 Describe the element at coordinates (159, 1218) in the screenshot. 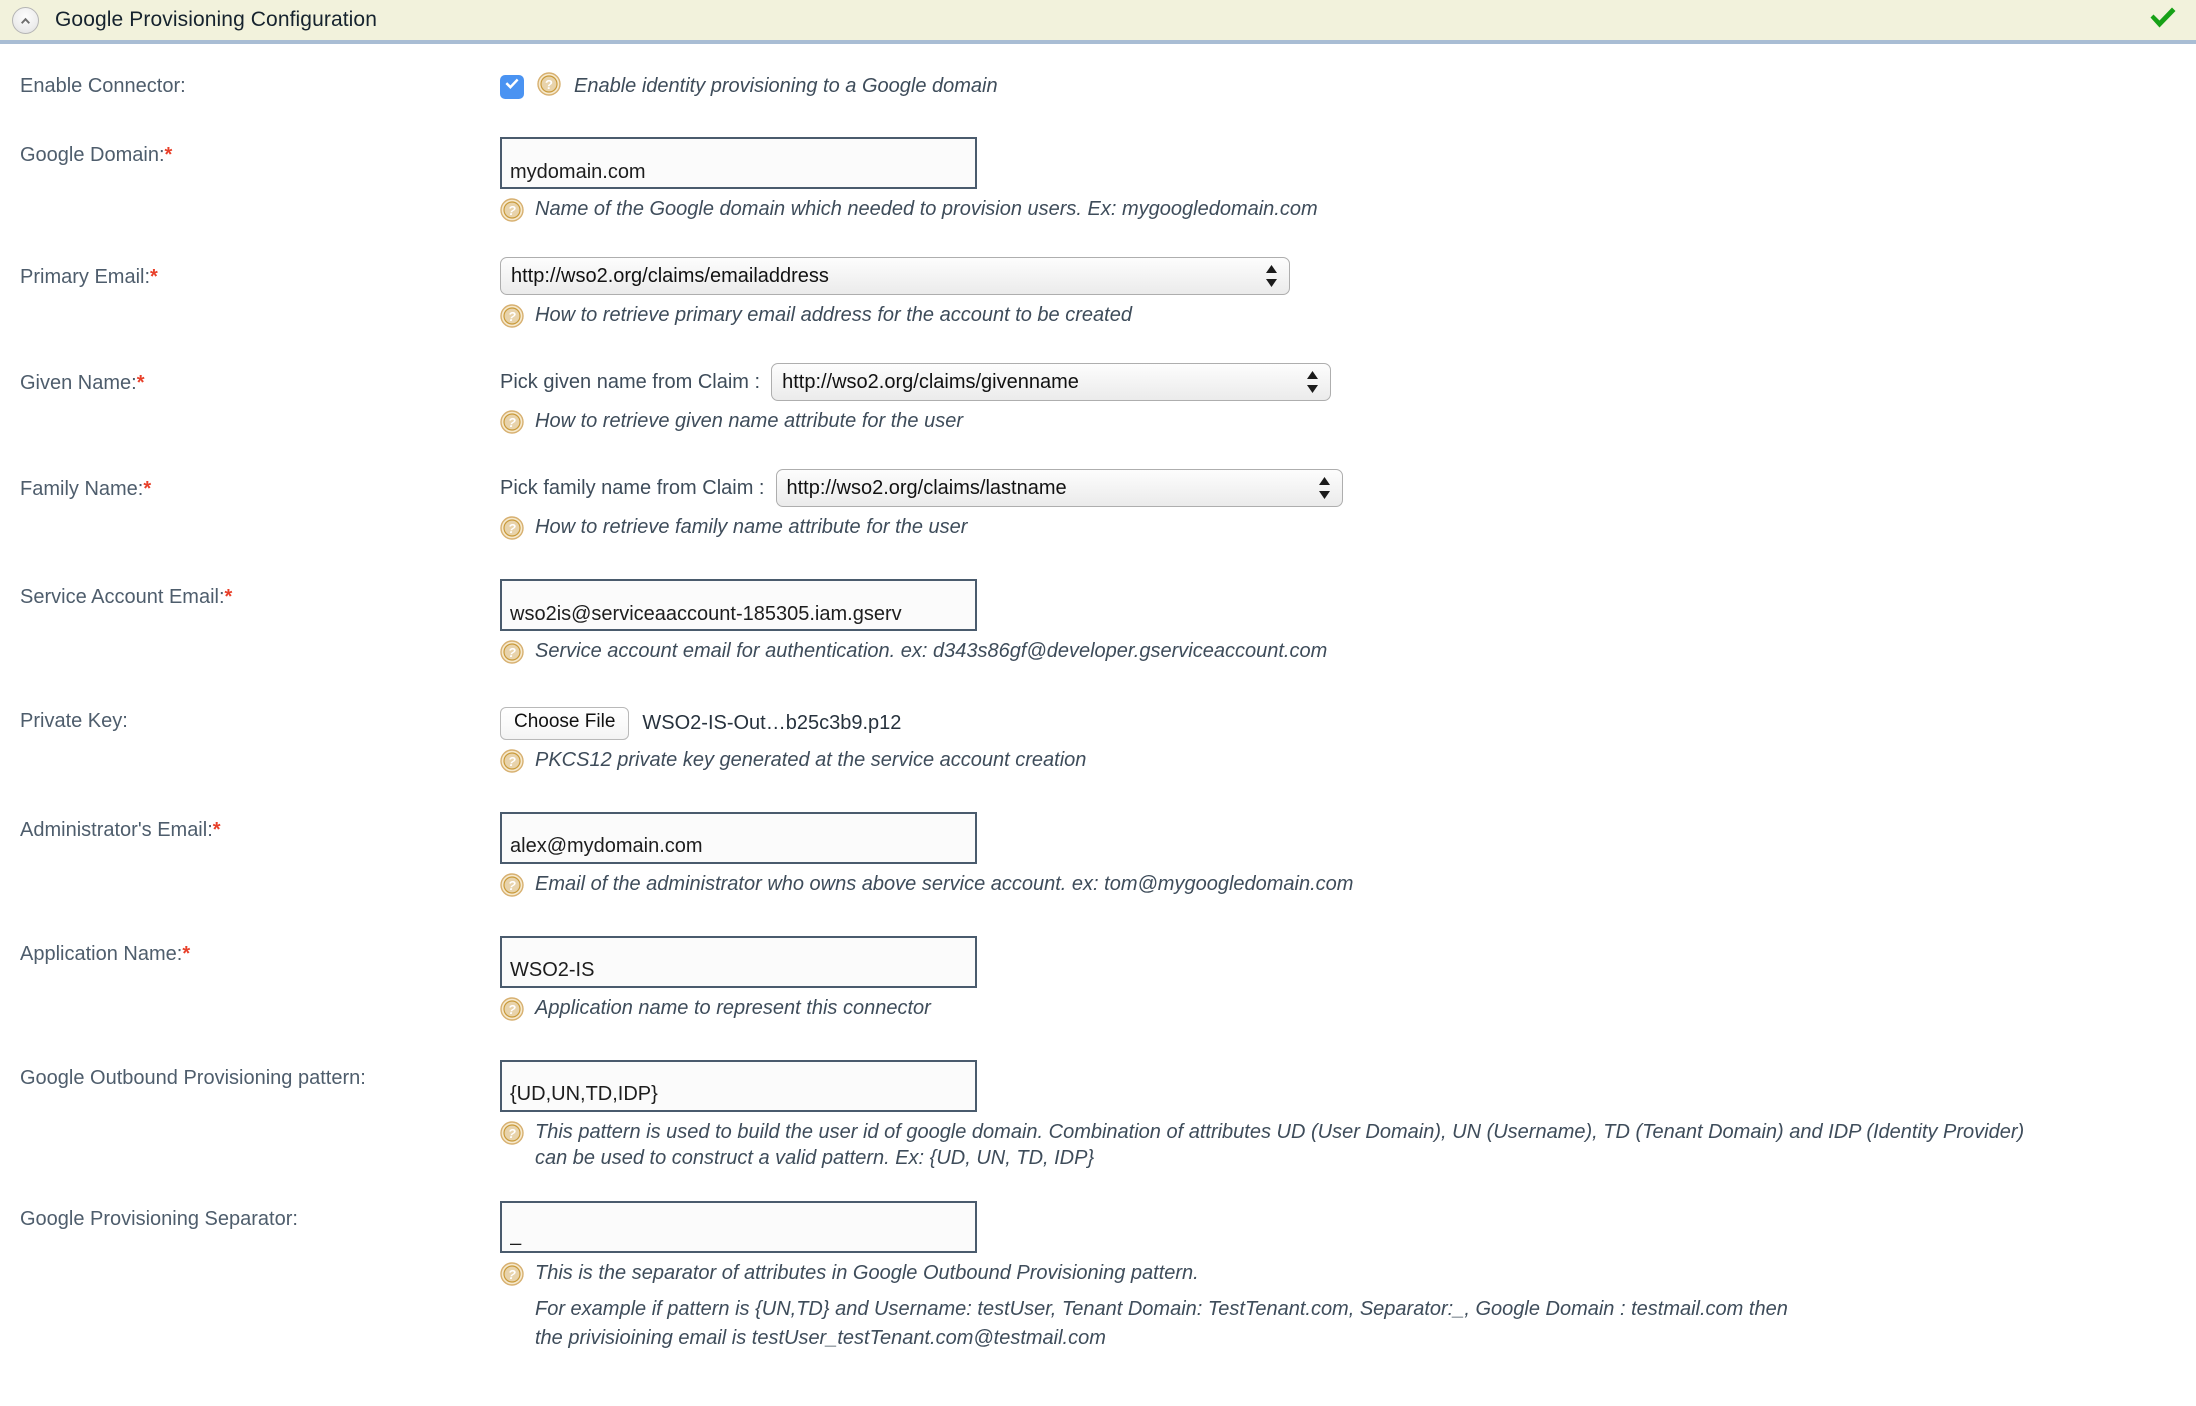

I see `label-text: Google Provisioning Separator:` at that location.